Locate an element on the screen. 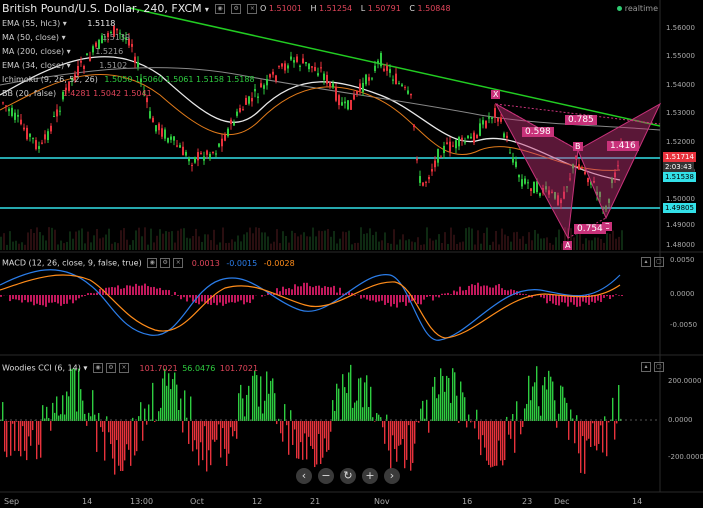 The image size is (703, 508). time-tick: Sep is located at coordinates (12, 501).